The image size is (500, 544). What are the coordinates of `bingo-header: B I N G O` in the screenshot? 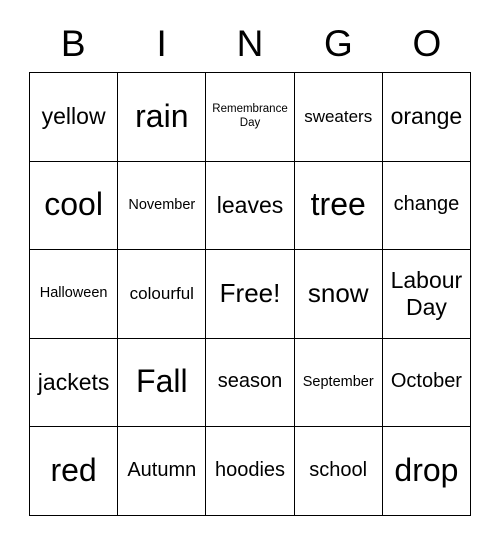 It's located at (250, 43).